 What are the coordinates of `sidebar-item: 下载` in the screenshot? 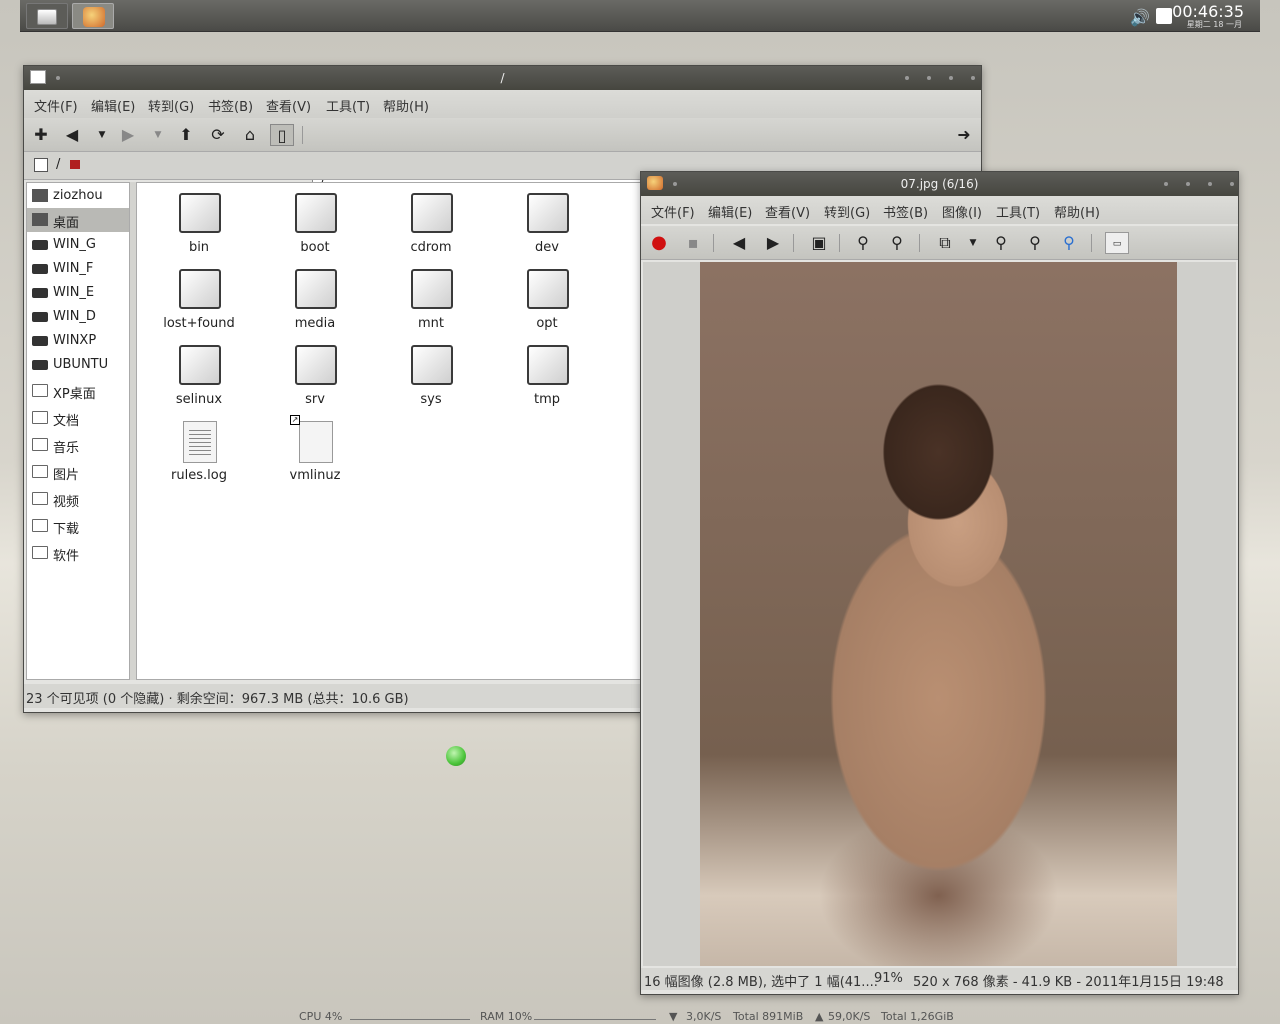 It's located at (78, 526).